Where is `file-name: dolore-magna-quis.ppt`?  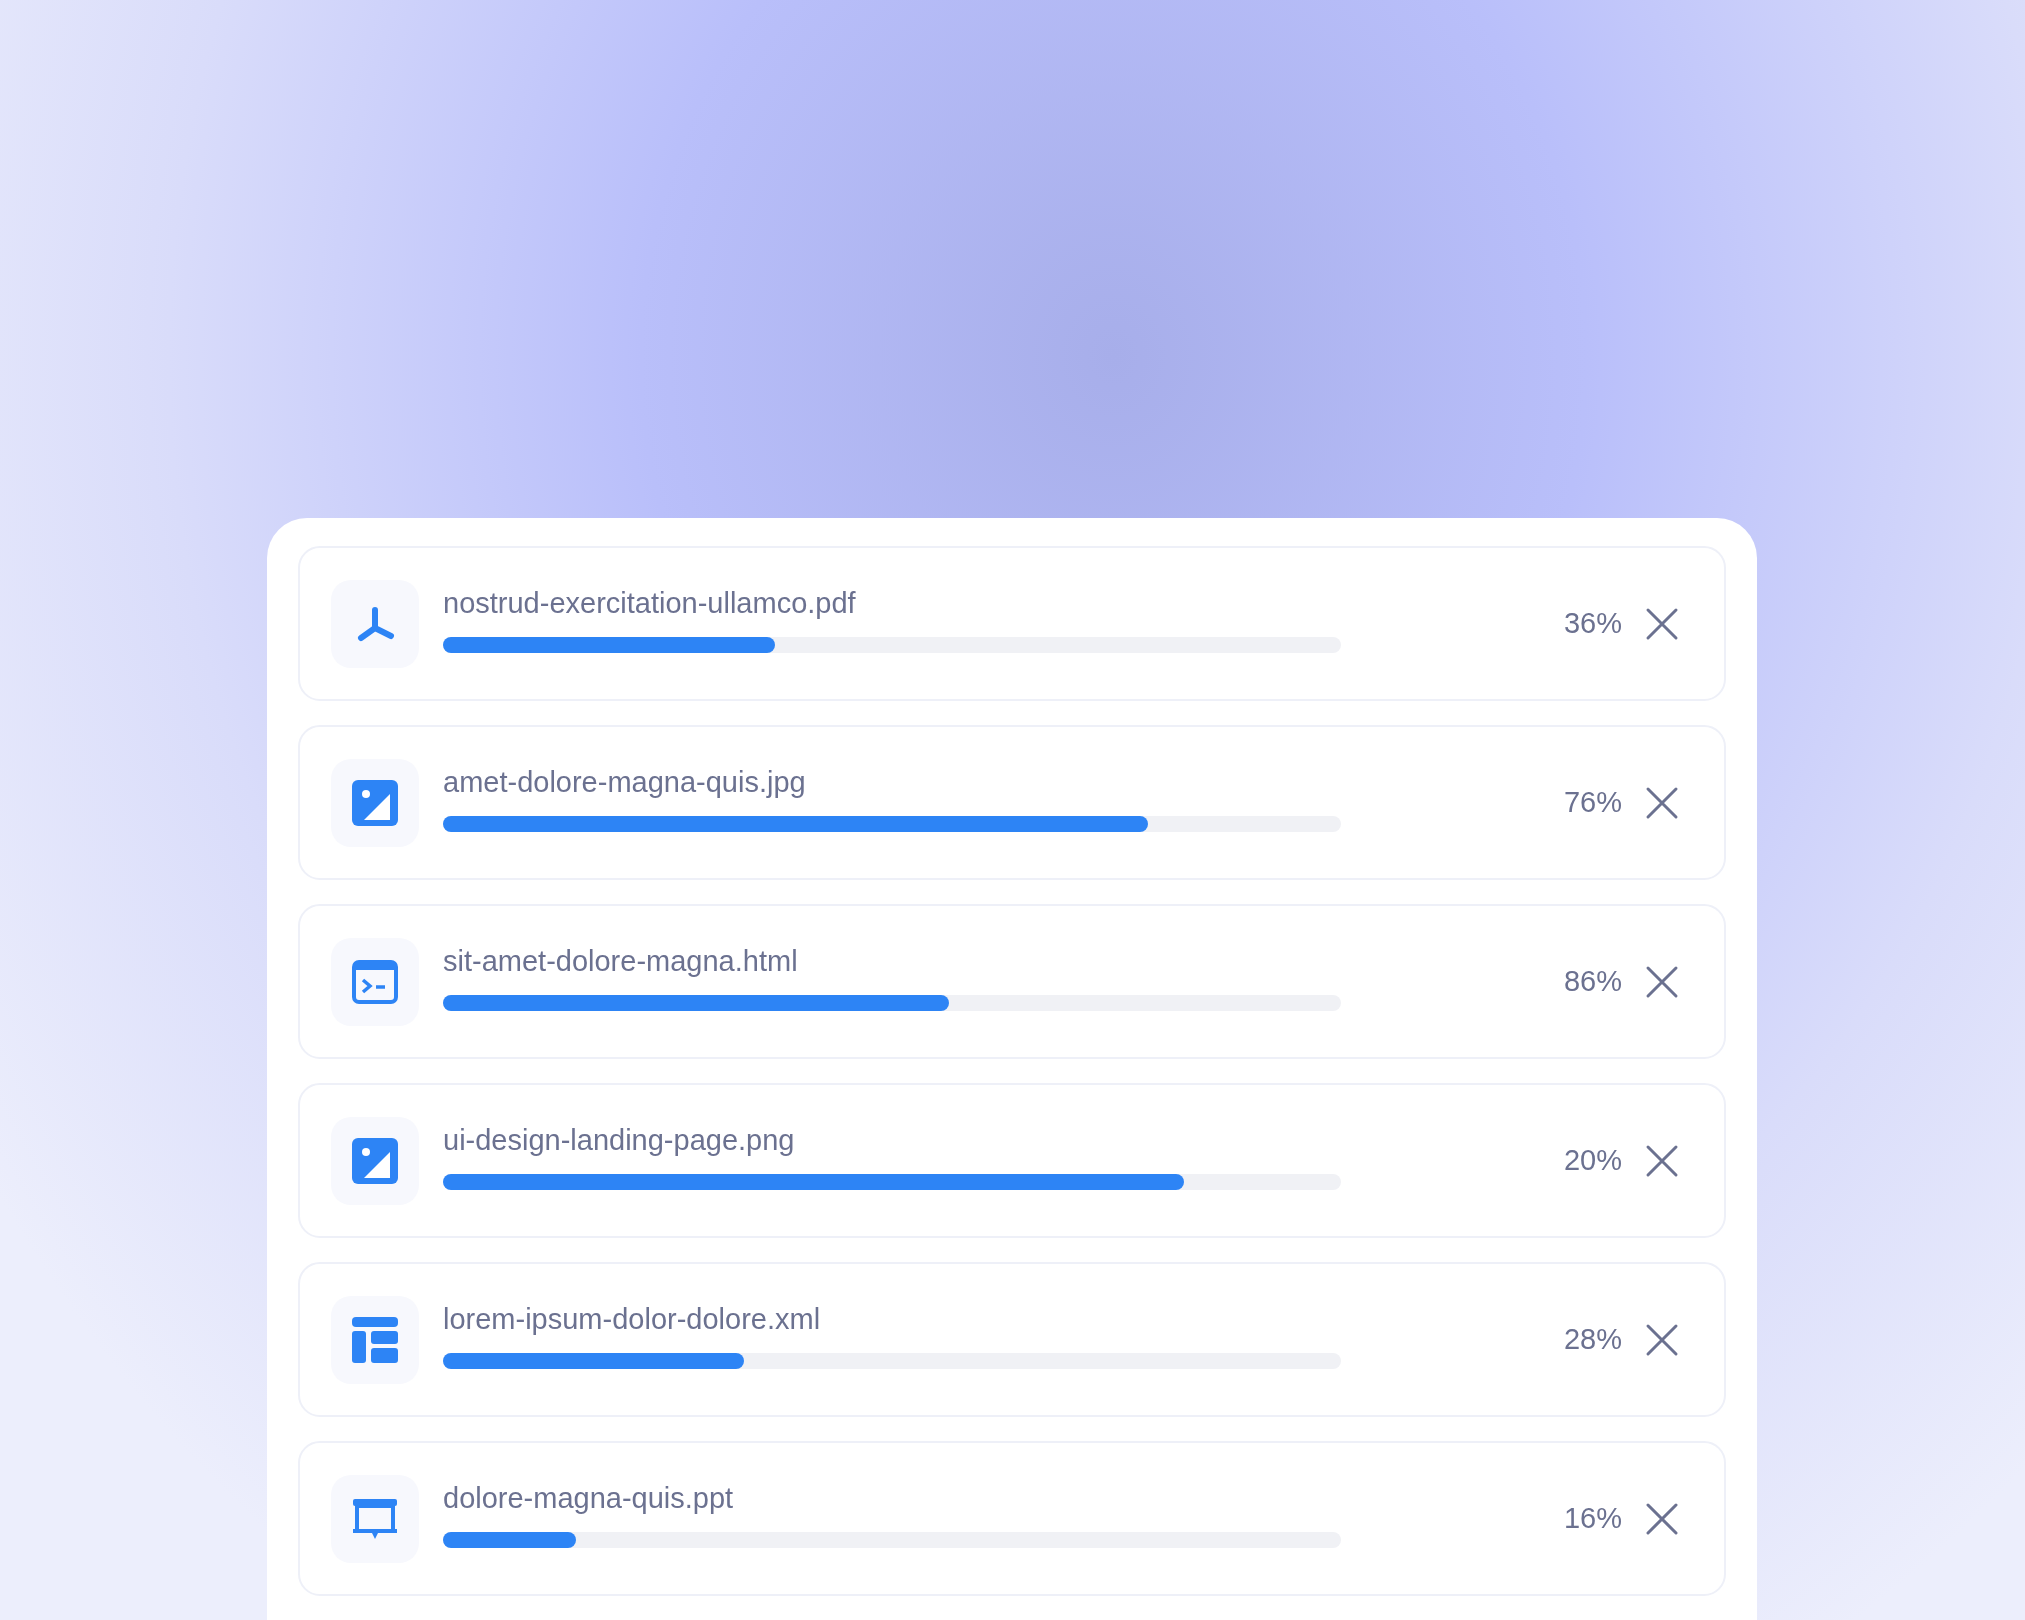 file-name: dolore-magna-quis.ppt is located at coordinates (588, 1498).